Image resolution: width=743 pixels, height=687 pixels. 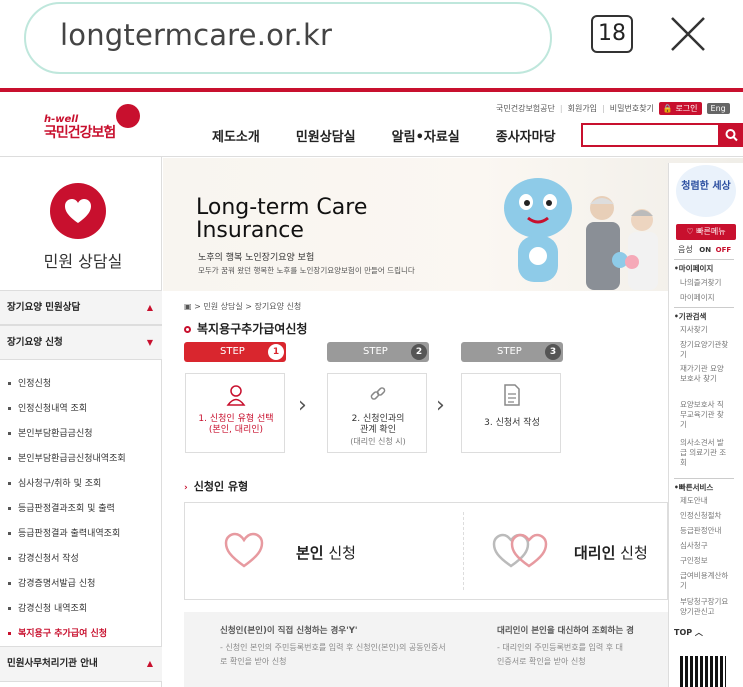 What do you see at coordinates (705, 374) in the screenshot?
I see `quick-item: 재가기관 요양보호사 찾기` at bounding box center [705, 374].